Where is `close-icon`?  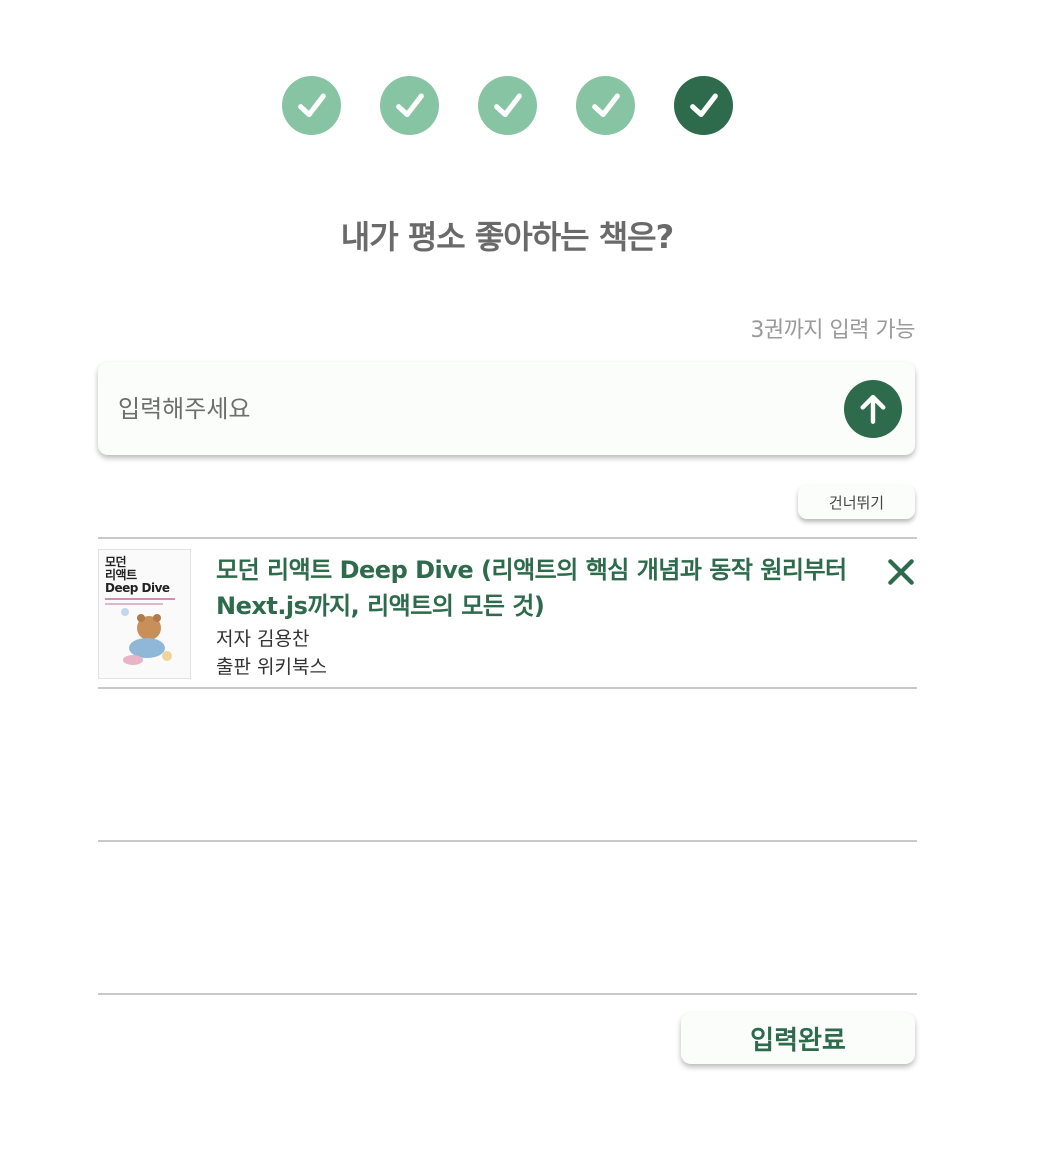 close-icon is located at coordinates (901, 572).